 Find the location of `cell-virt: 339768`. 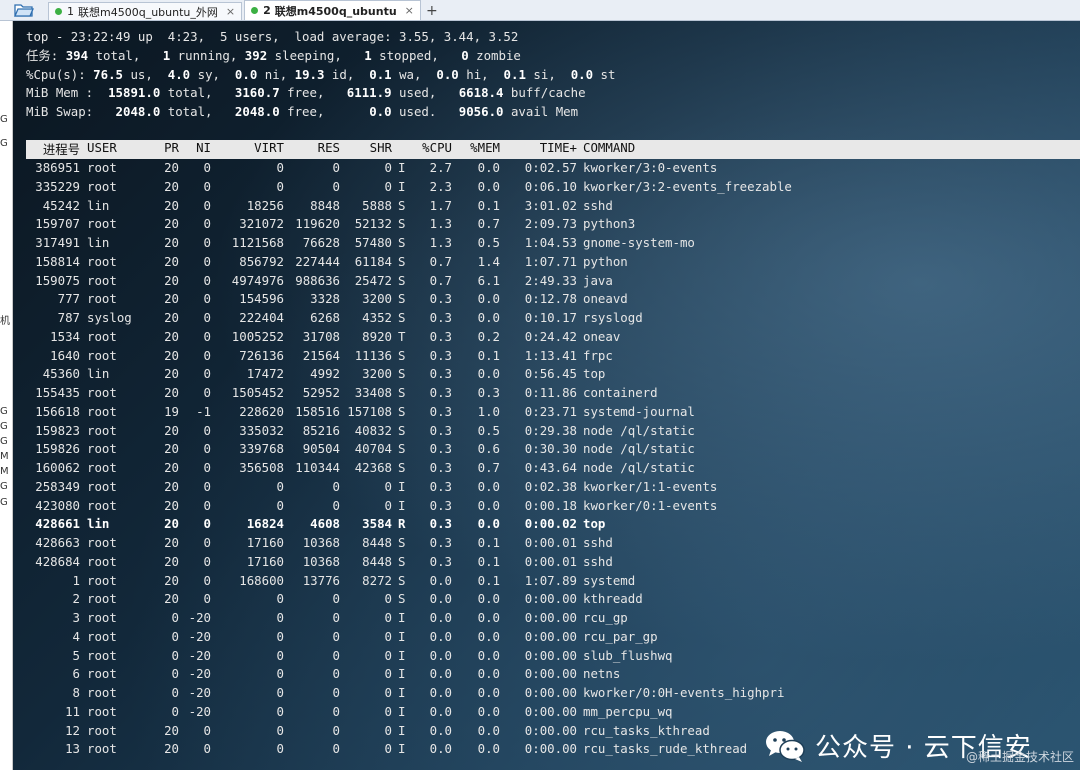

cell-virt: 339768 is located at coordinates (261, 449).